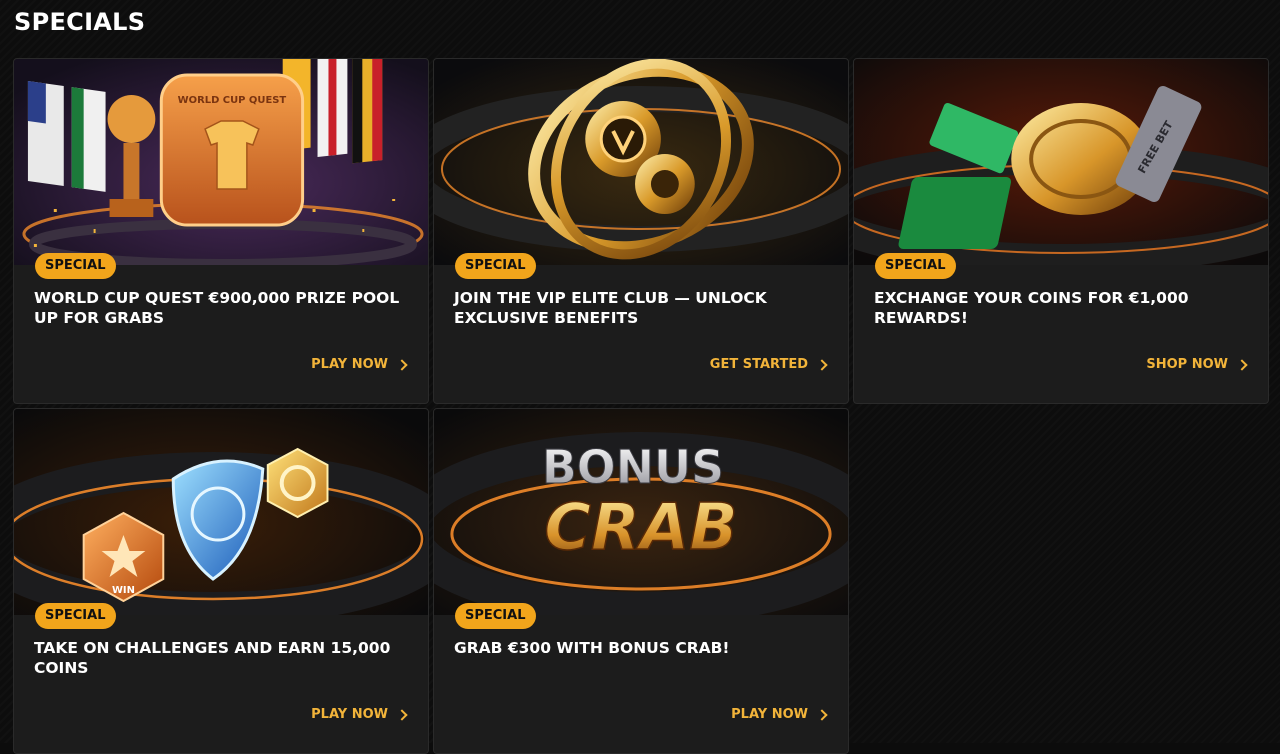 The image size is (1280, 754). Describe the element at coordinates (212, 658) in the screenshot. I see `card-title: TAKE ON CHALLENGES AND EARN 15,000 COINS` at that location.